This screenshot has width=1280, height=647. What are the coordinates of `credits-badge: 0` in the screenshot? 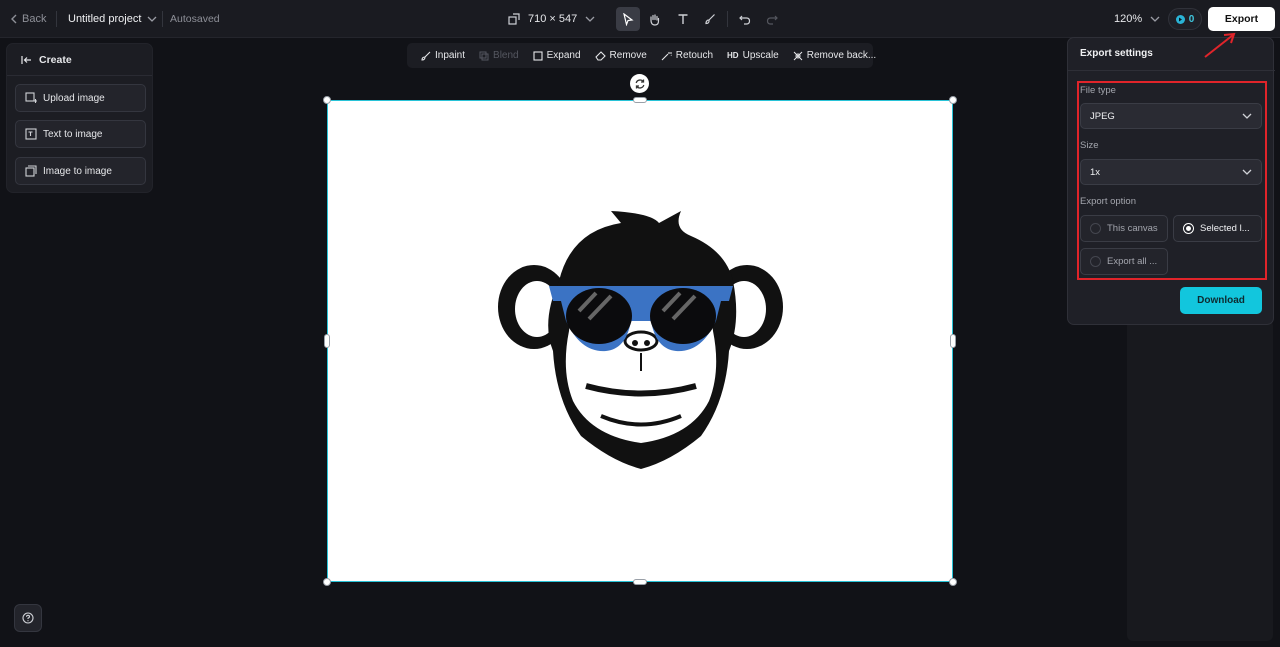 It's located at (1185, 19).